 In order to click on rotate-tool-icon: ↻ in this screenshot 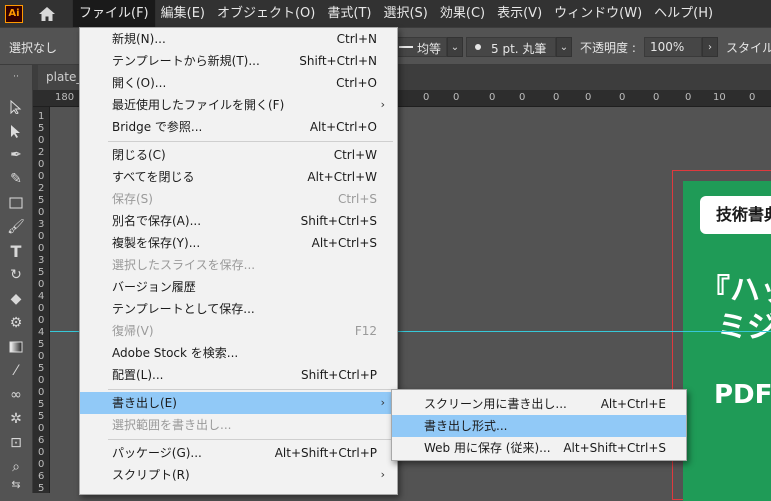, I will do `click(16, 275)`.